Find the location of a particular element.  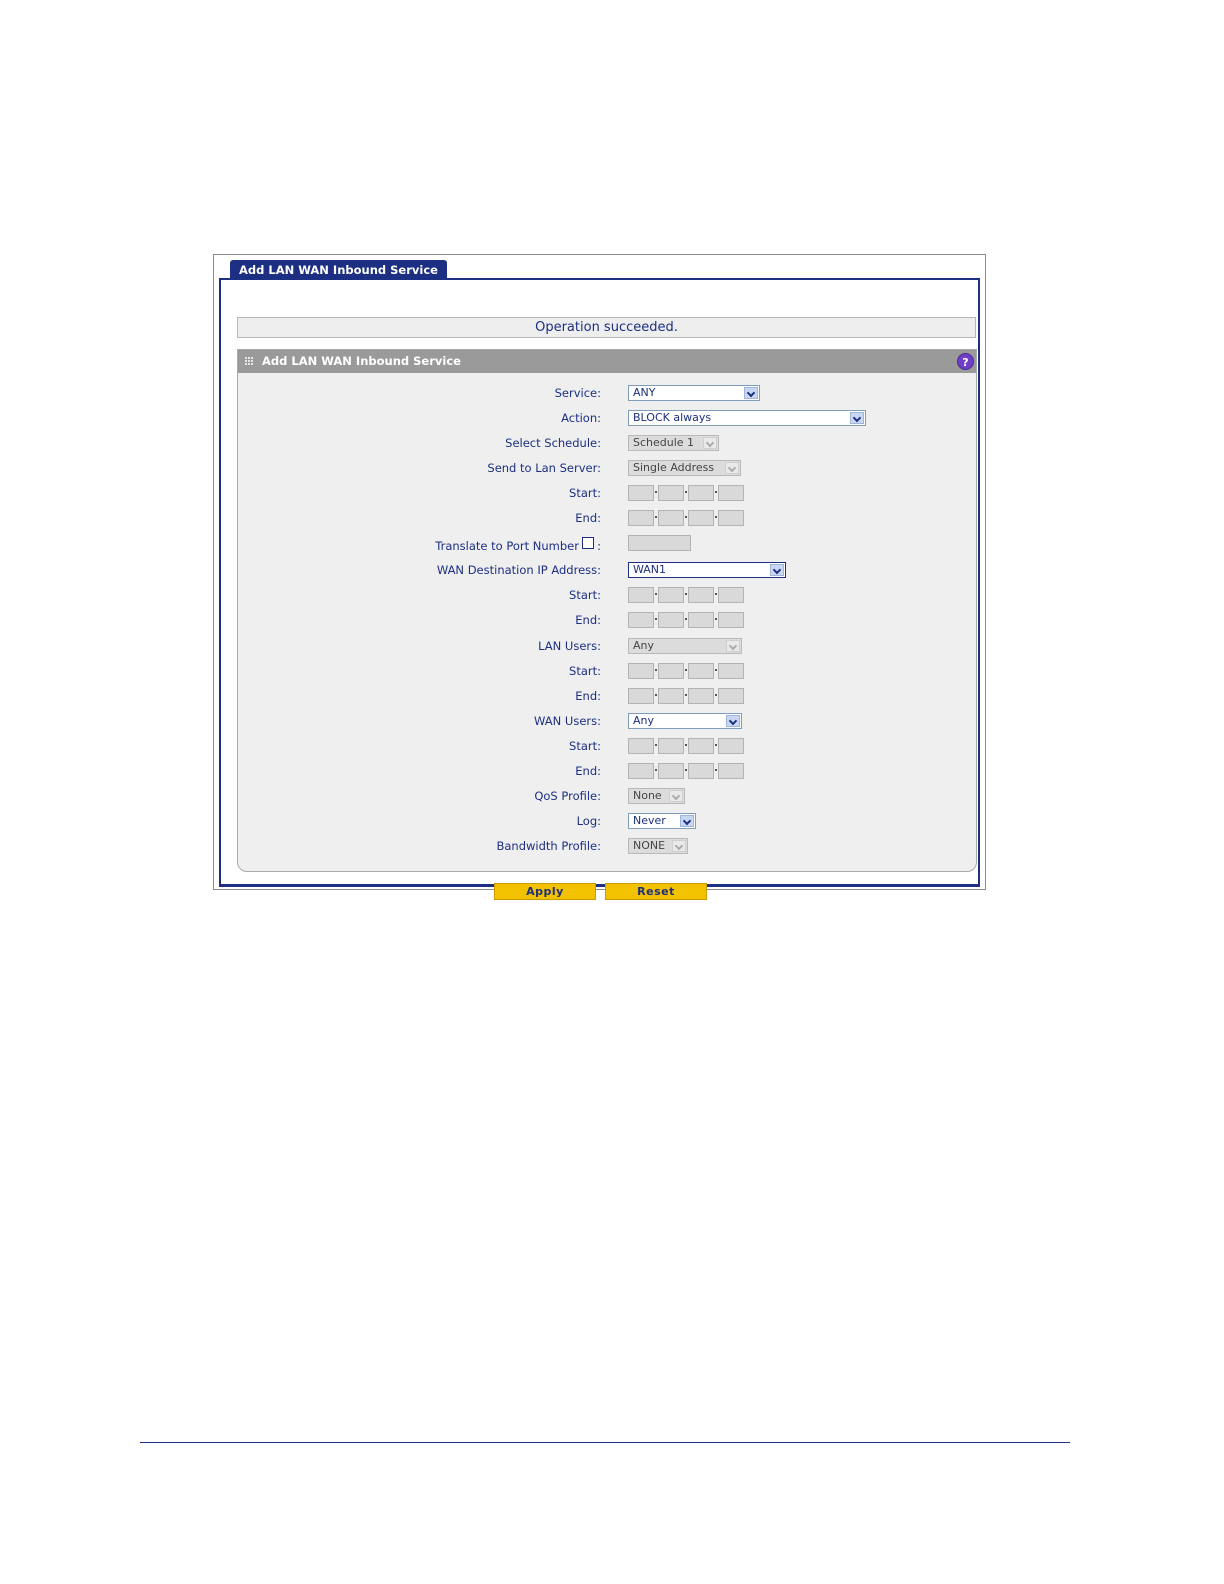

qos-profile-select: None is located at coordinates (656, 796).